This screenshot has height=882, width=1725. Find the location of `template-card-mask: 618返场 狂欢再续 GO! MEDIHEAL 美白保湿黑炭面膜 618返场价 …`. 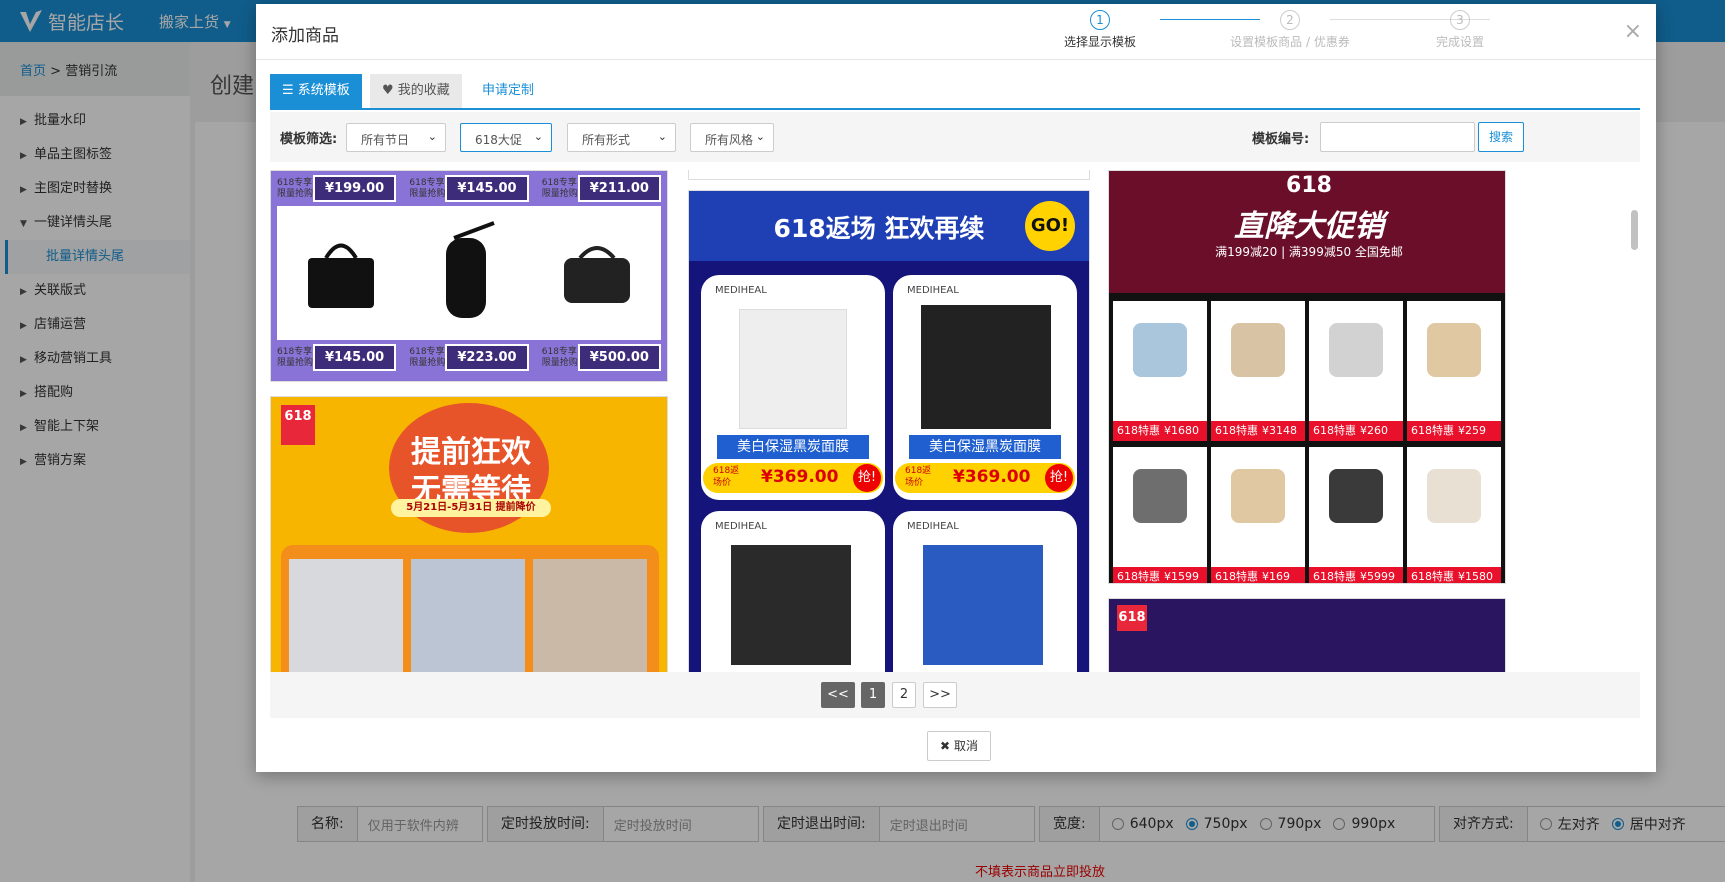

template-card-mask: 618返场 狂欢再续 GO! MEDIHEAL 美白保湿黑炭面膜 618返场价 … is located at coordinates (889, 431).